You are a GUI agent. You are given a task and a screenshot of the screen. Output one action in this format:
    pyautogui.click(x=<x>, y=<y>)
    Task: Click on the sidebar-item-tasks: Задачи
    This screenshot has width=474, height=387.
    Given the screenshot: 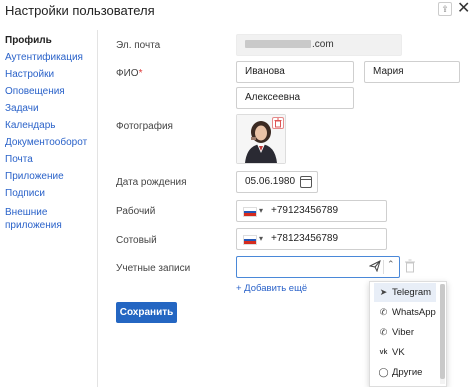 What is the action you would take?
    pyautogui.click(x=22, y=108)
    